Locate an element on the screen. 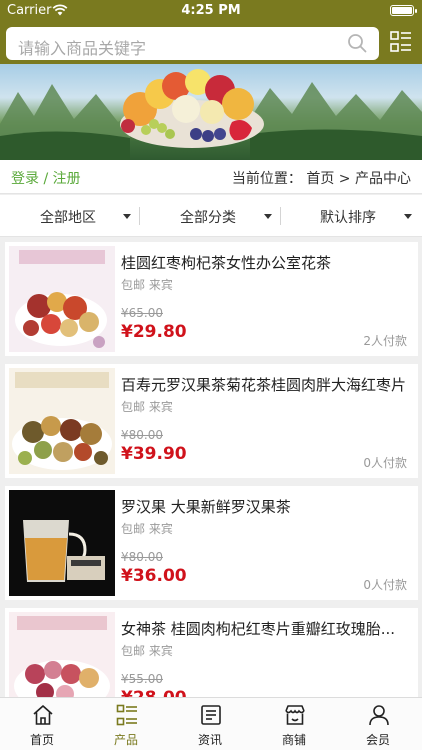 This screenshot has height=750, width=422. product-card: 桂圆红枣枸杞茶女性办公室花茶 包邮 来宾 ¥65.00 ¥29.80 2人付款 is located at coordinates (211, 299).